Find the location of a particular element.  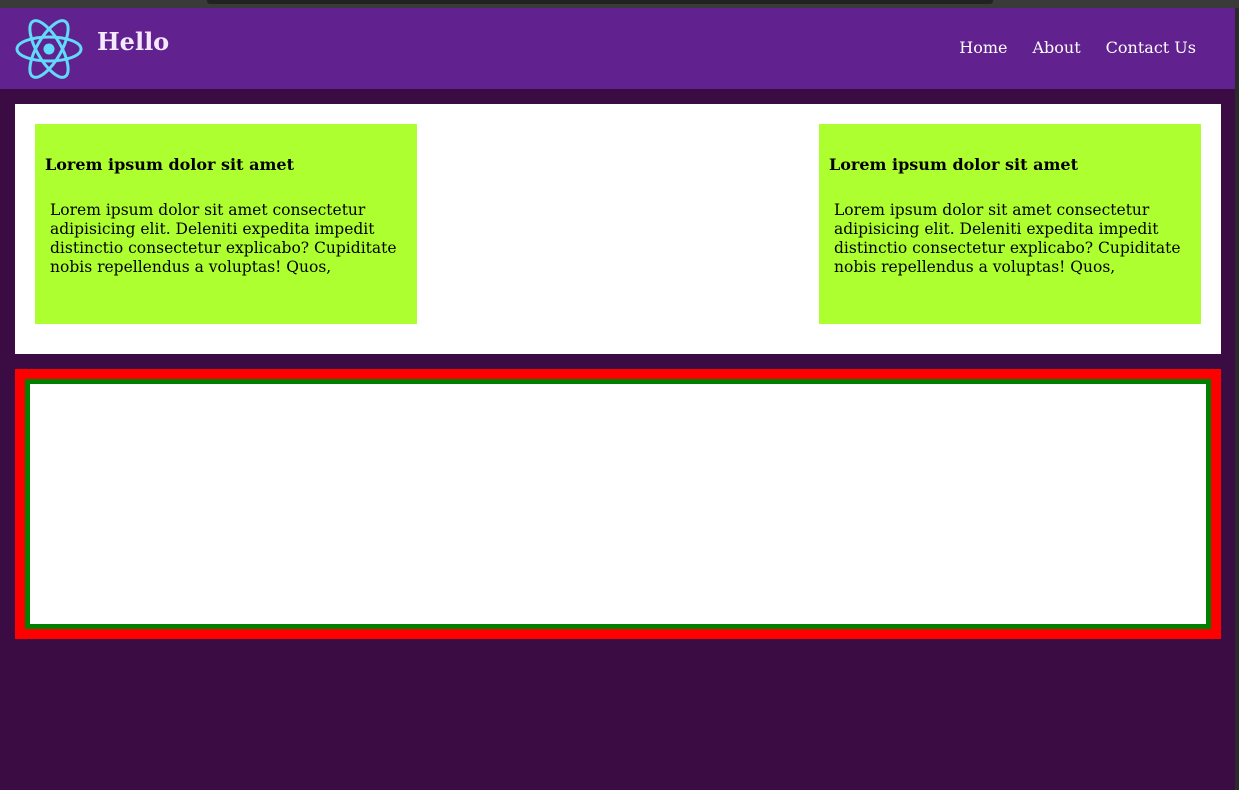

vertical-scrollbar is located at coordinates (1237, 399).